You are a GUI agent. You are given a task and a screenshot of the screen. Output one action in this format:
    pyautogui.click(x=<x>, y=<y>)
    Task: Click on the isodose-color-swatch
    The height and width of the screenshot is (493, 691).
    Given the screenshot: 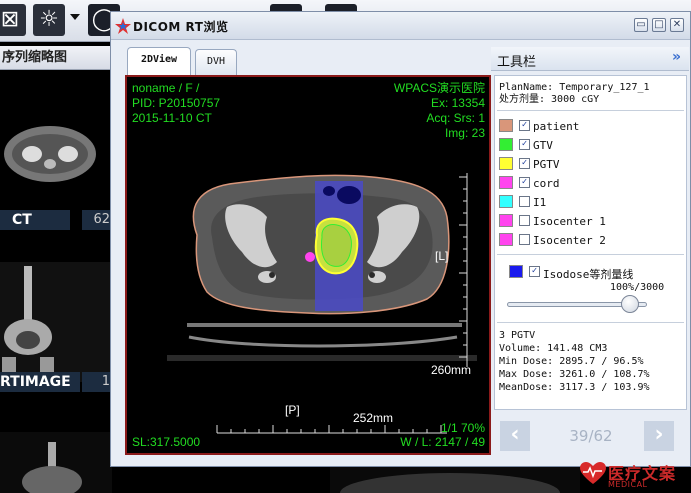 What is the action you would take?
    pyautogui.click(x=516, y=271)
    